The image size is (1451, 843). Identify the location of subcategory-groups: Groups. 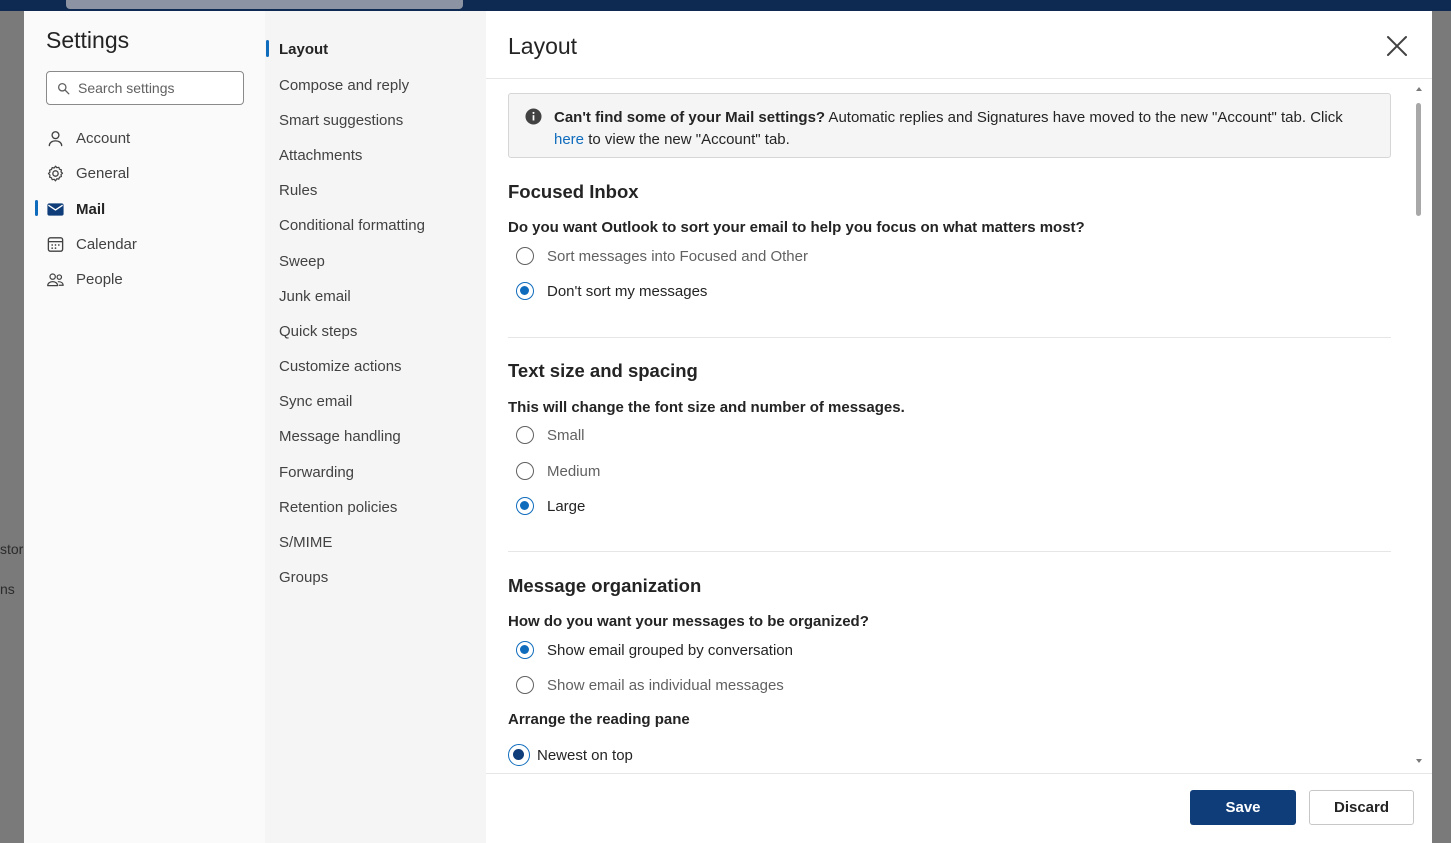
(303, 577).